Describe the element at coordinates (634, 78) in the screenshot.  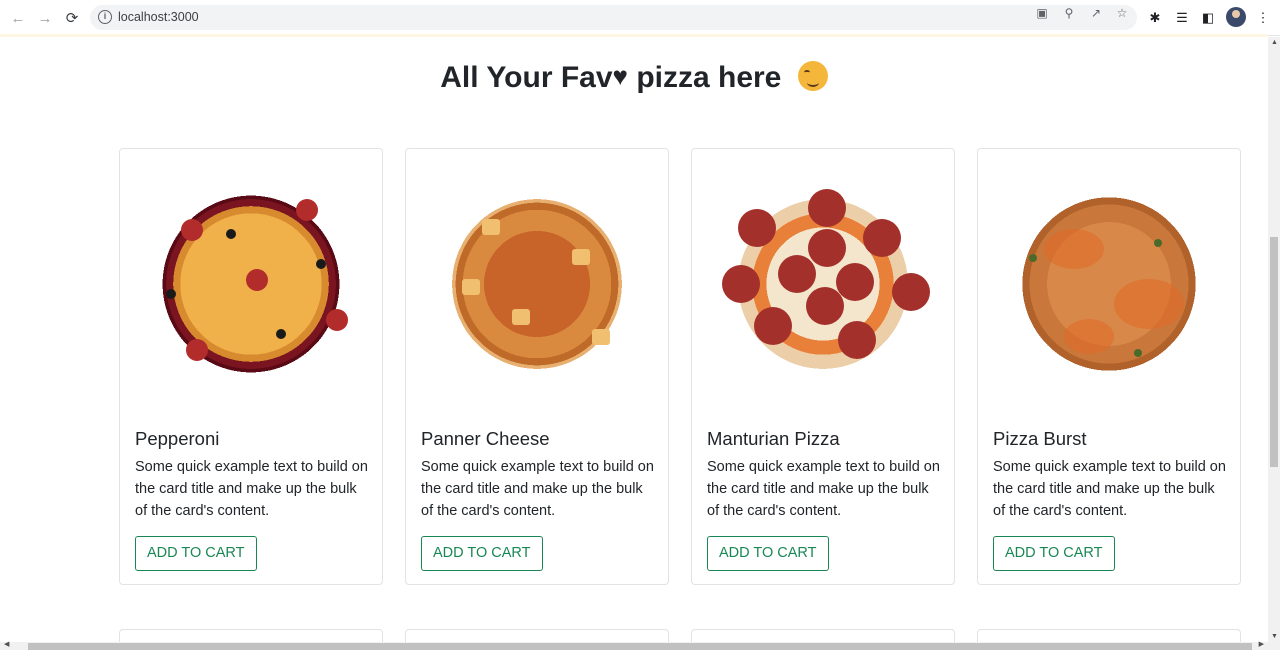
I see `page-title: All Your Fav♥ pizza here` at that location.